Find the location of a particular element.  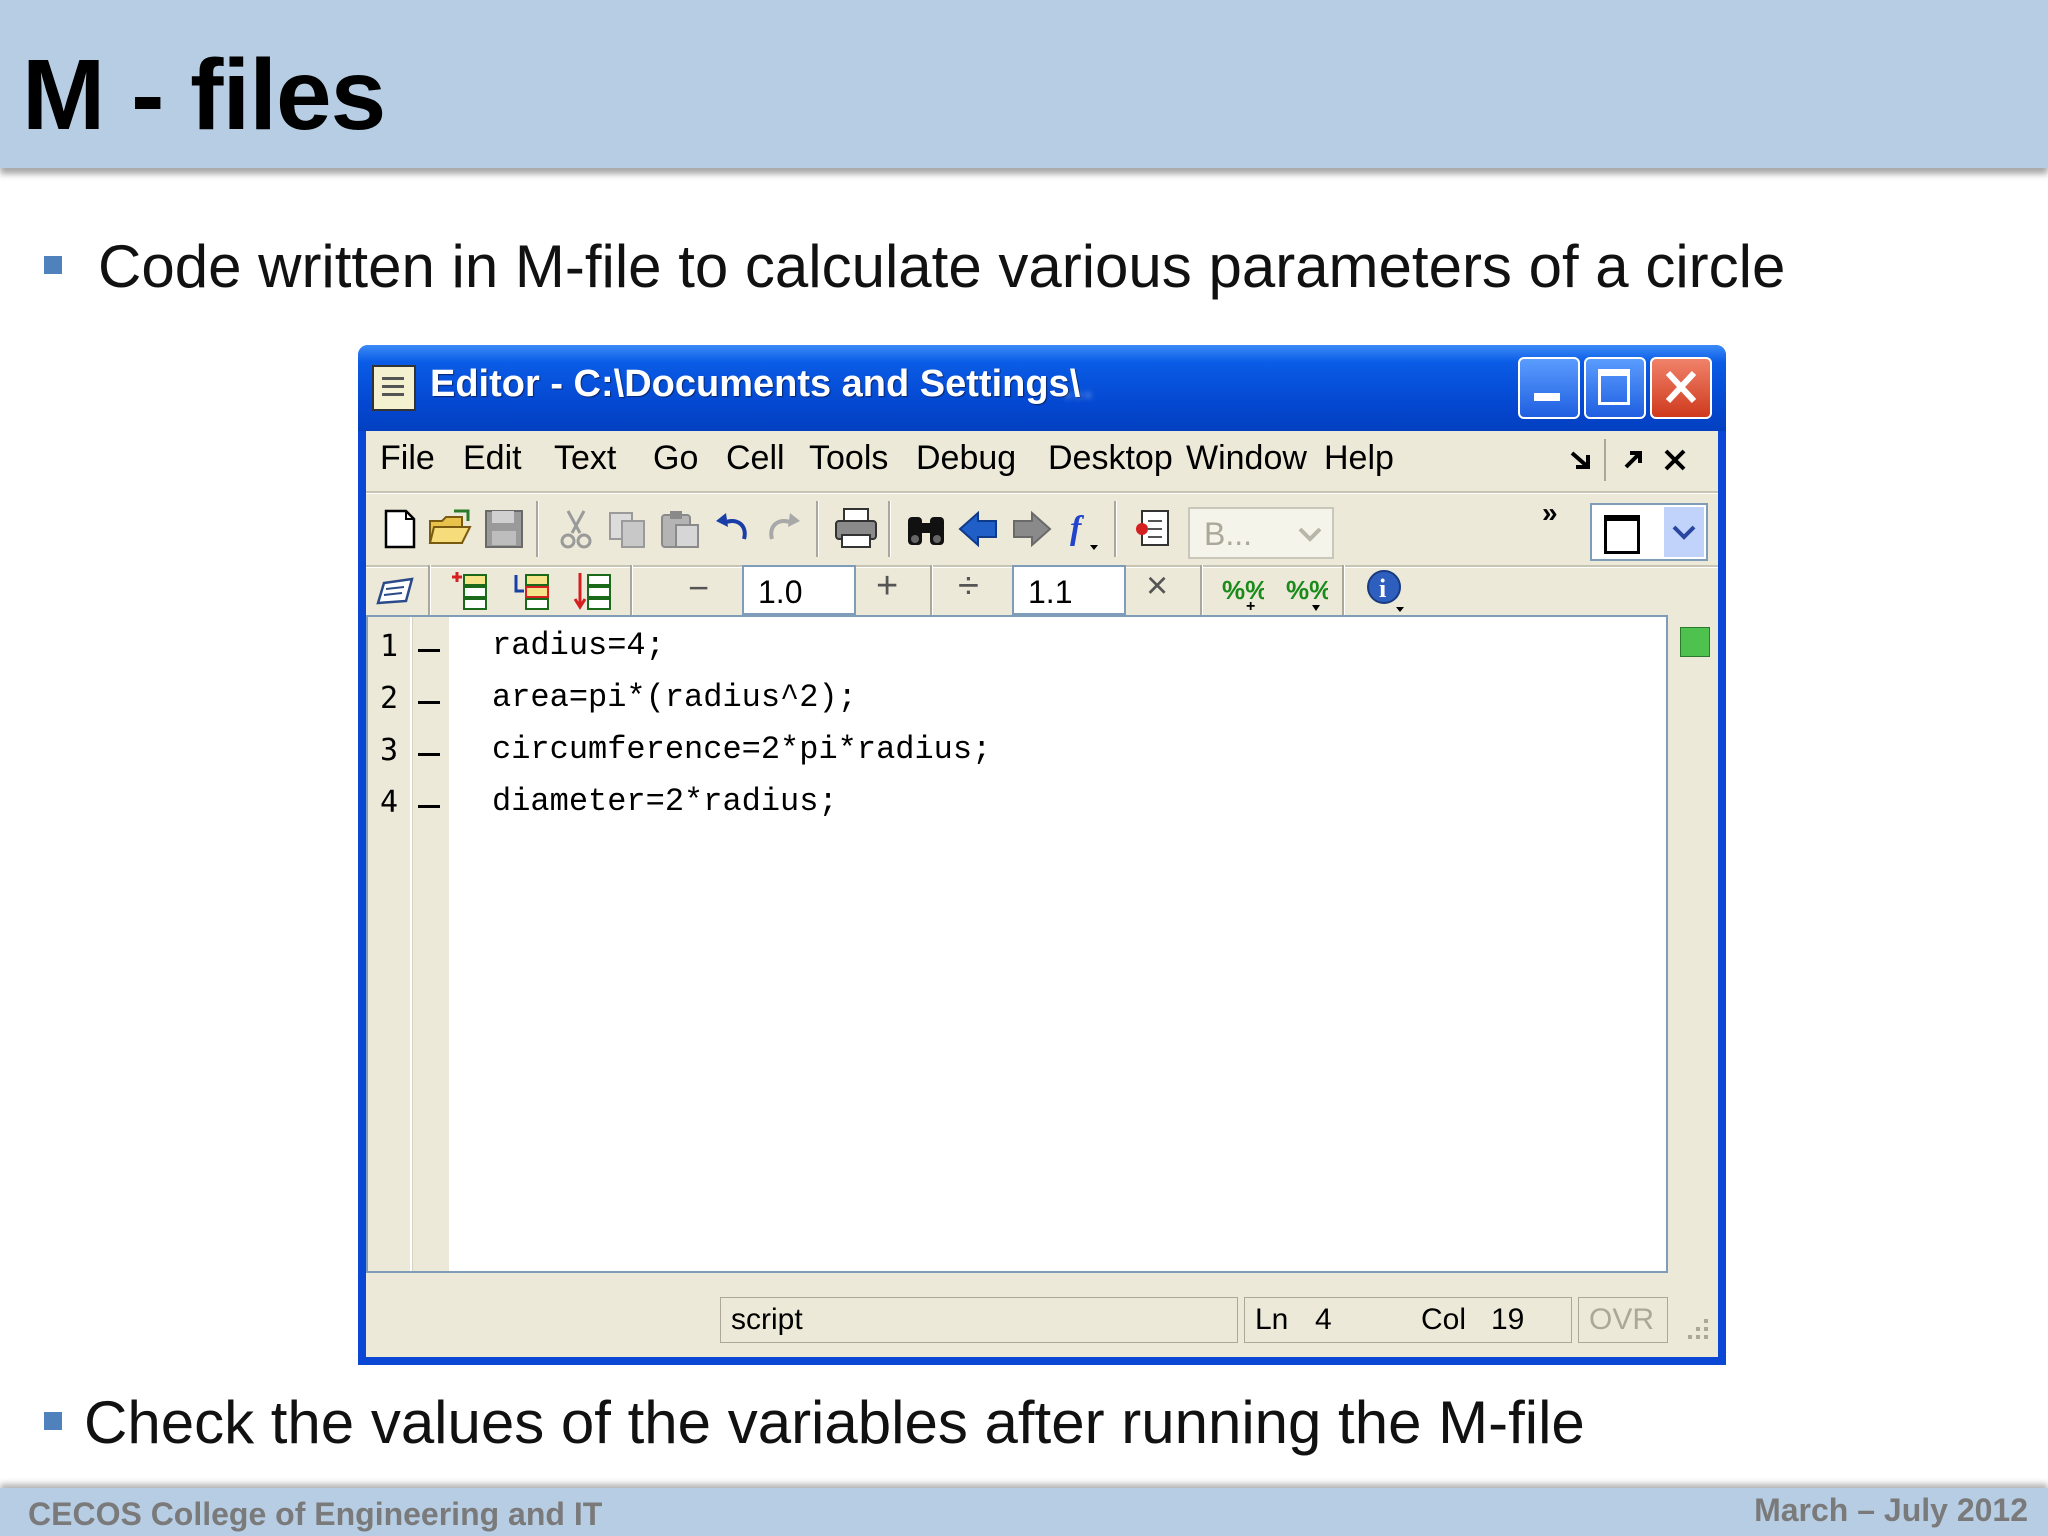

maximize-icon is located at coordinates (1614, 387).